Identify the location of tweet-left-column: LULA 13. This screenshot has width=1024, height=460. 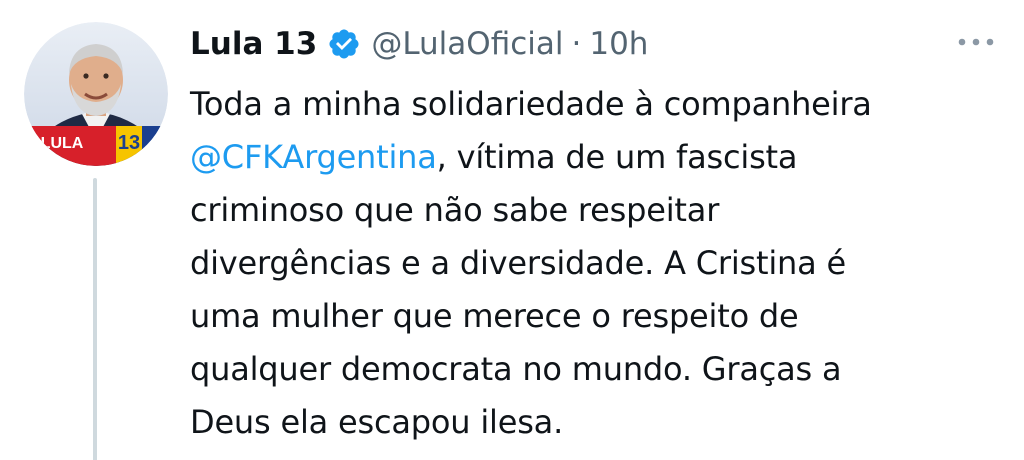
(96, 241).